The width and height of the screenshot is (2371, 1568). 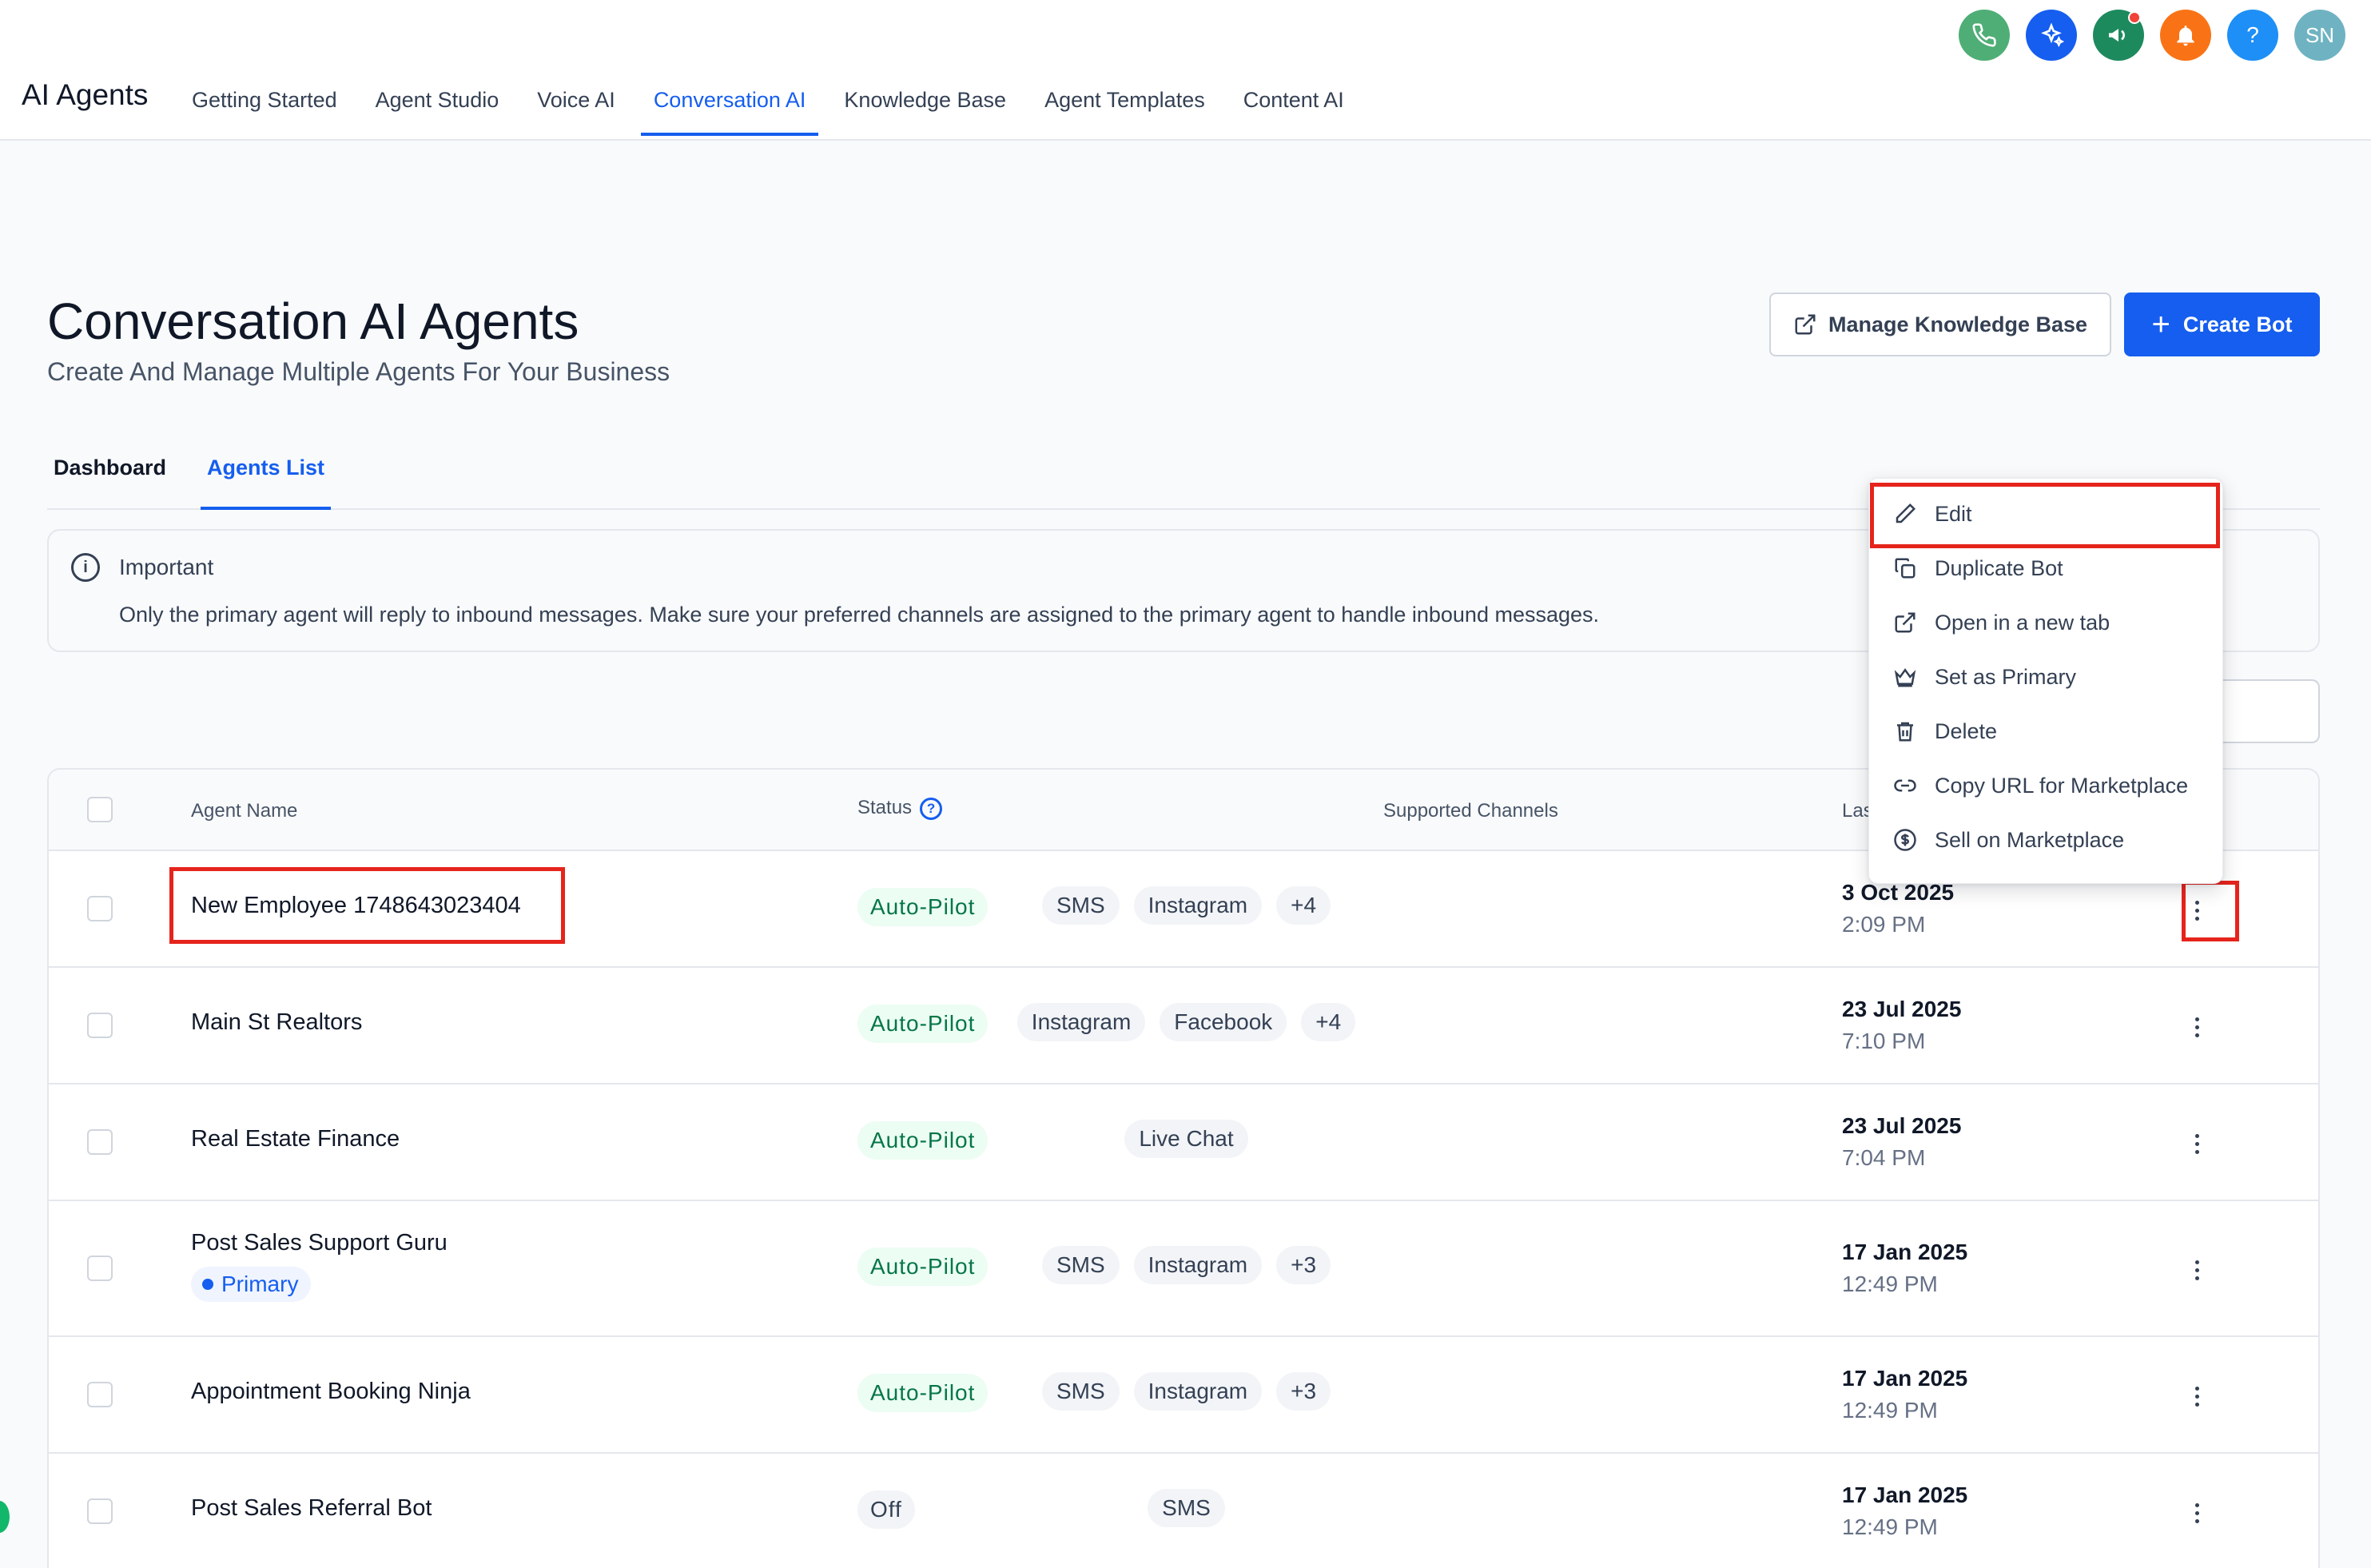 What do you see at coordinates (2238, 324) in the screenshot?
I see `create-bot-label: Create Bot` at bounding box center [2238, 324].